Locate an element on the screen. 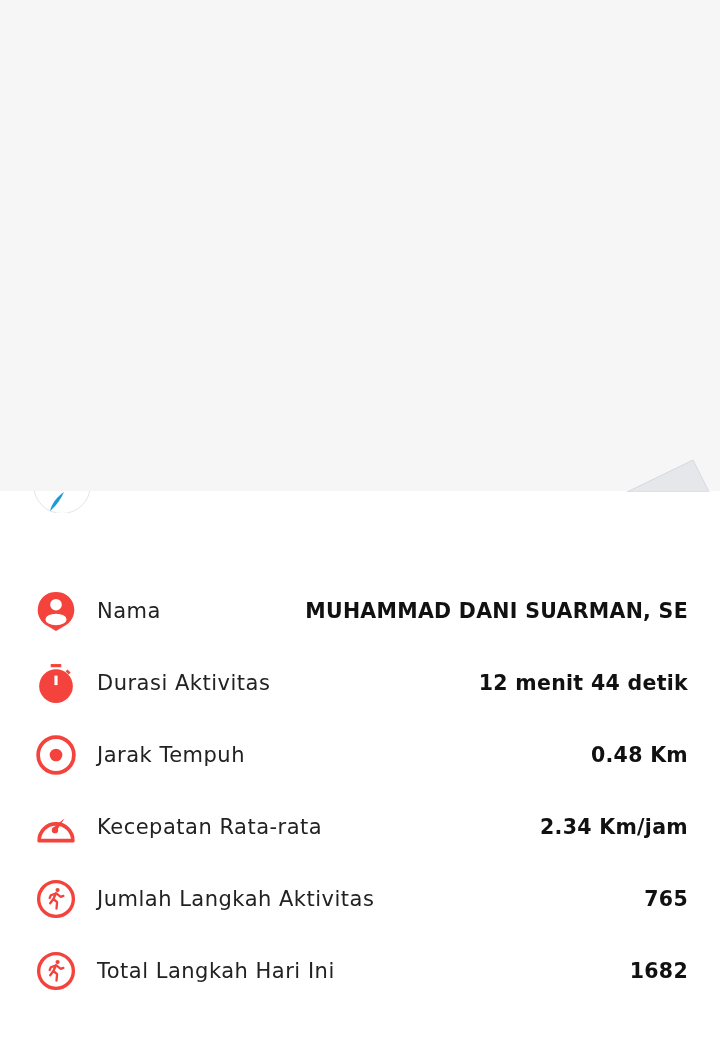 The image size is (720, 1042). field-label: Jumlah Langkah Aktivitas is located at coordinates (236, 899).